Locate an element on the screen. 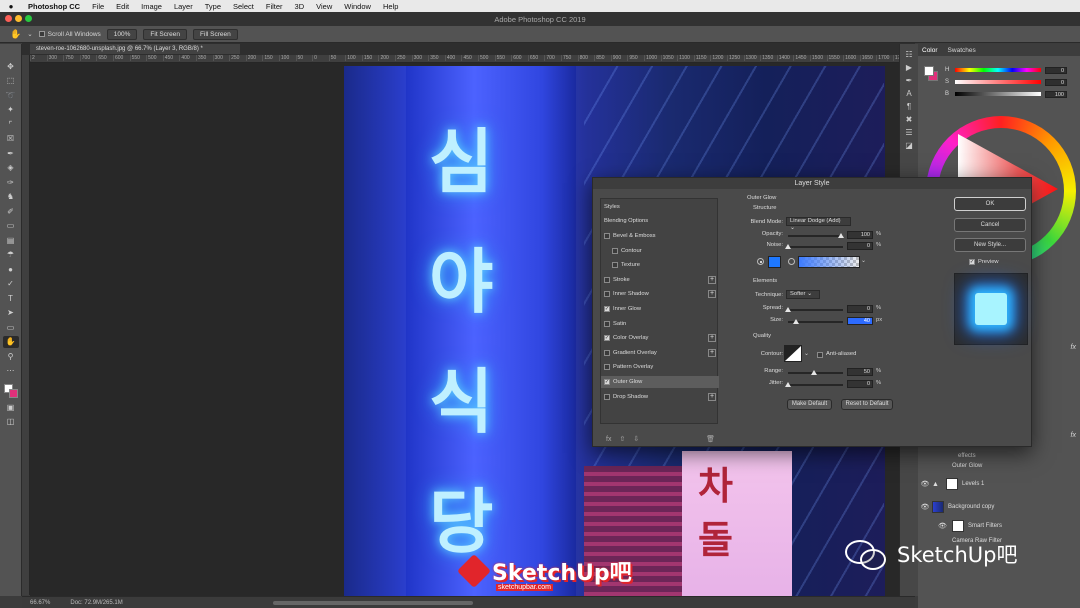 The image size is (1080, 608). zoom-100-button: 100% is located at coordinates (122, 34).